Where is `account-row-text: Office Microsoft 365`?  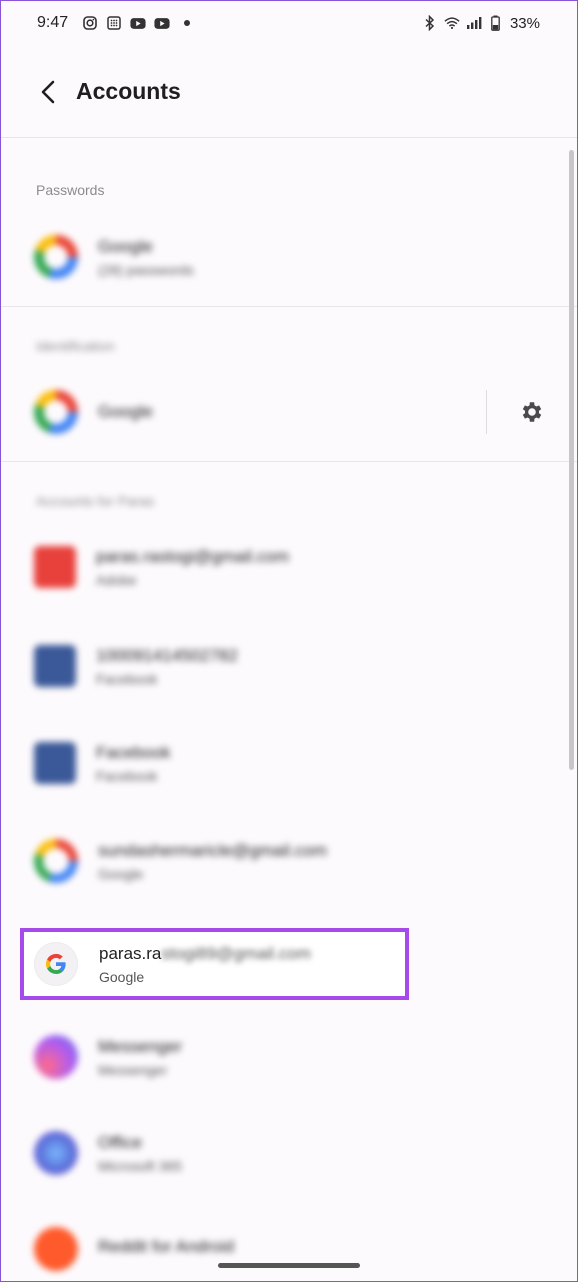
account-row-text: Office Microsoft 365 is located at coordinates (140, 1153).